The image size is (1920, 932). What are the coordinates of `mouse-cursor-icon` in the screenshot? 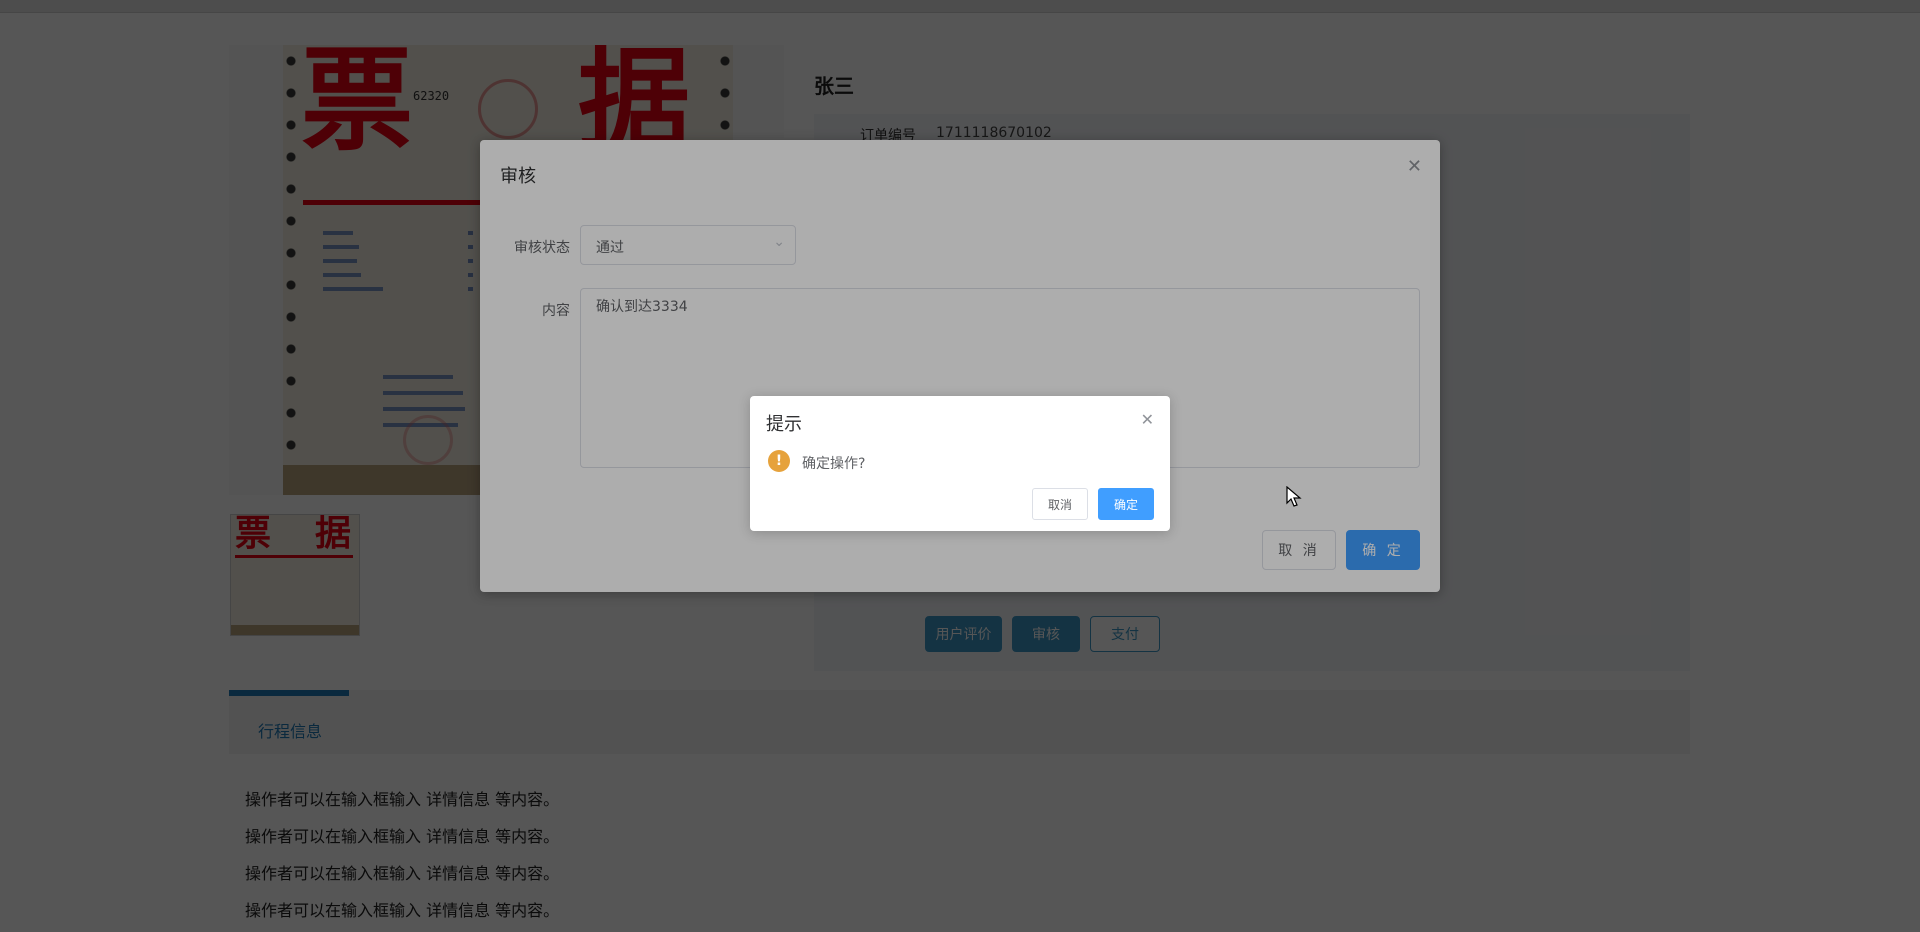 It's located at (1294, 496).